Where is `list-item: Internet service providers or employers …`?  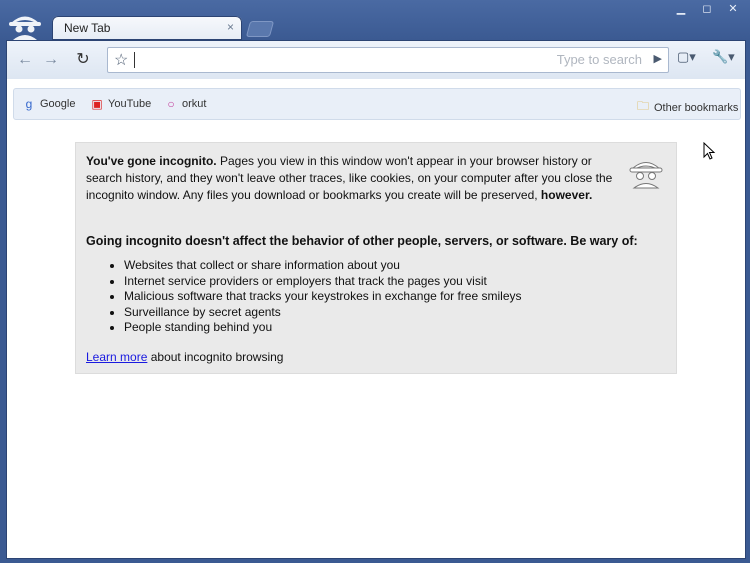 list-item: Internet service providers or employers … is located at coordinates (323, 282).